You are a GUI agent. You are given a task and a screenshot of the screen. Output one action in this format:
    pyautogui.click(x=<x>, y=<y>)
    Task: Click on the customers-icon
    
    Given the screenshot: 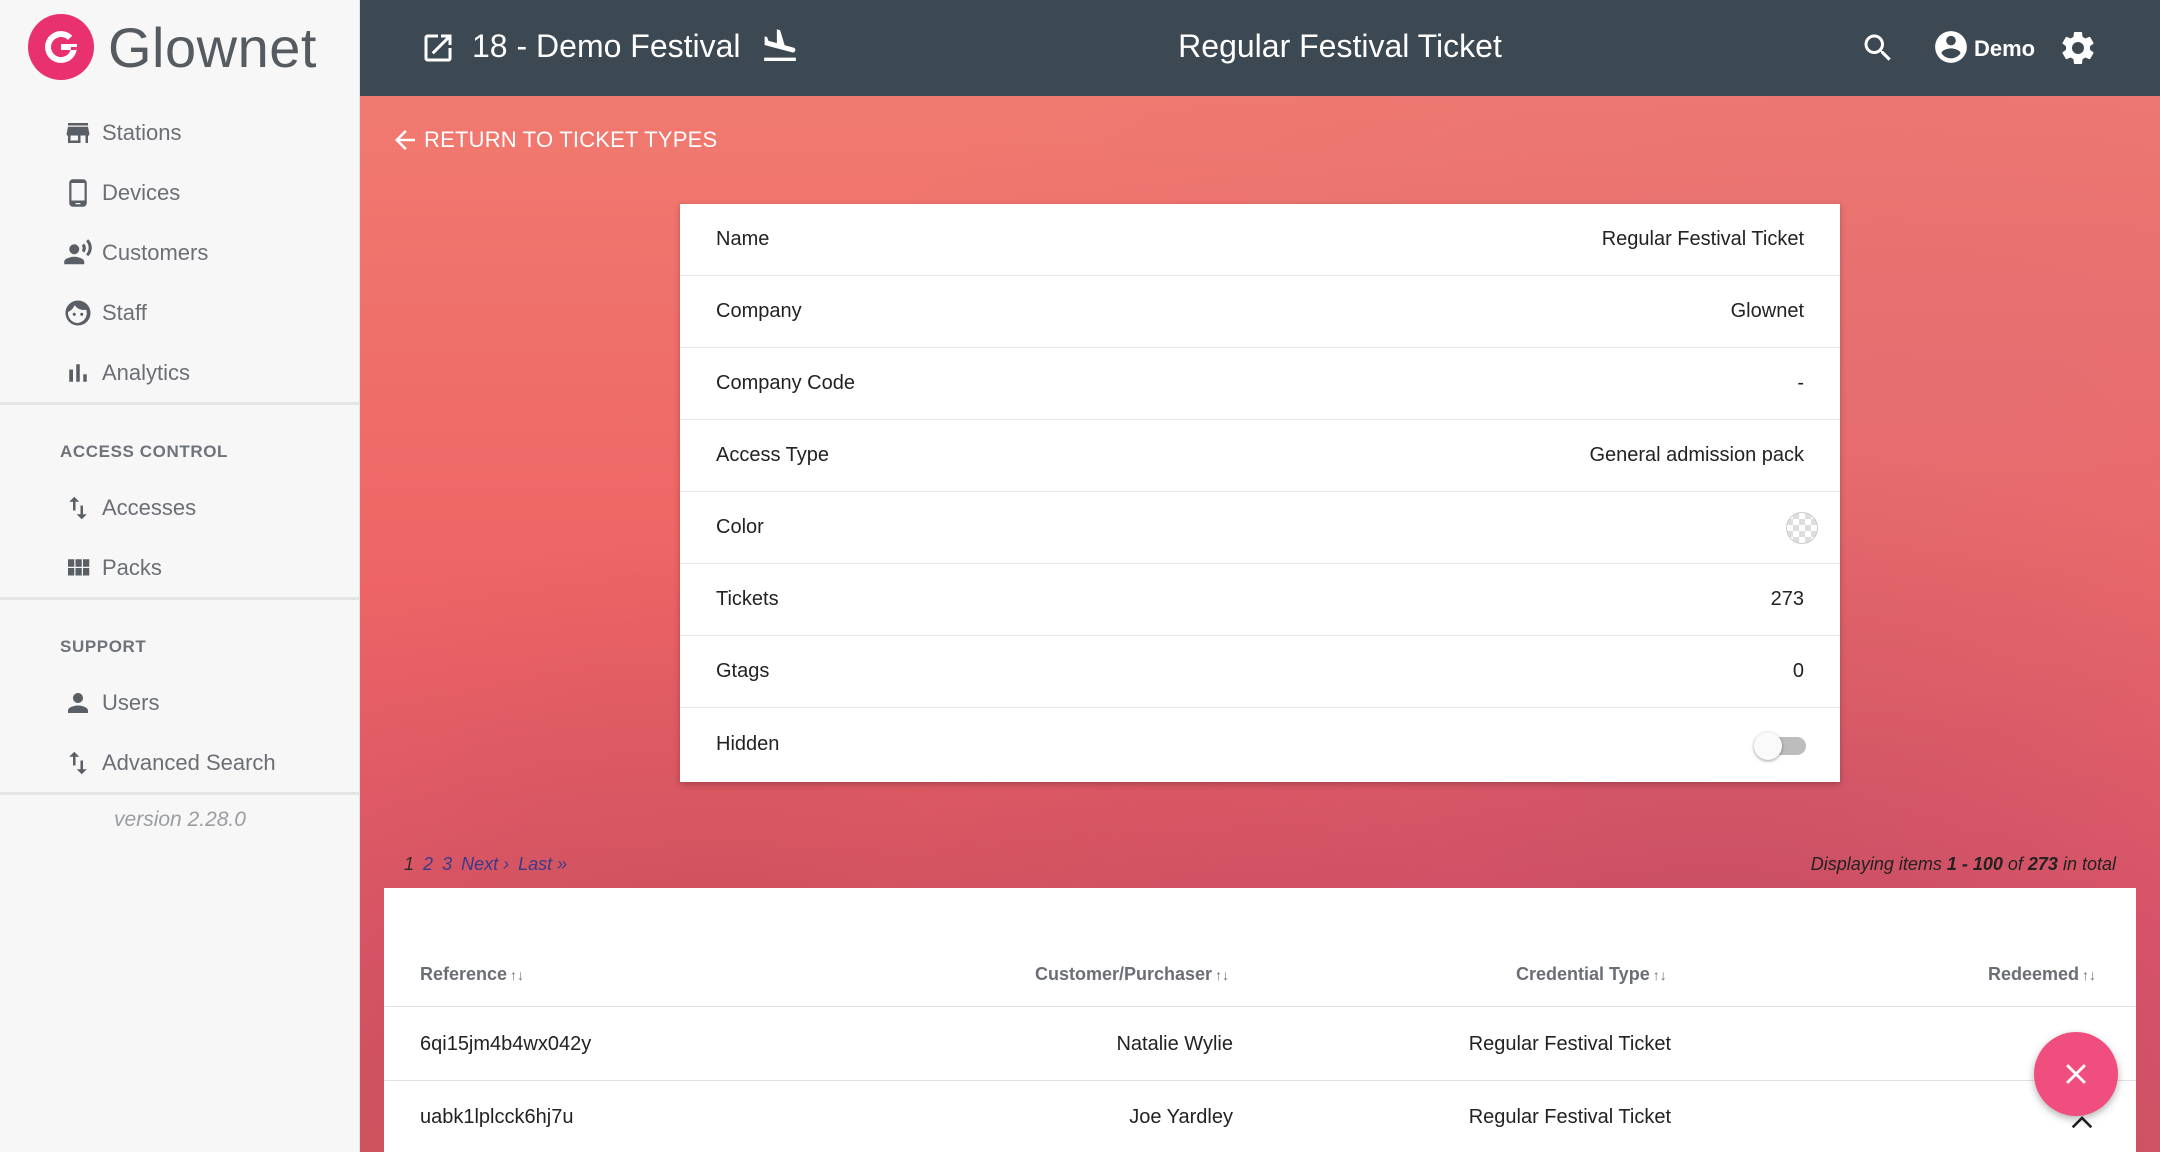 What is the action you would take?
    pyautogui.click(x=78, y=253)
    